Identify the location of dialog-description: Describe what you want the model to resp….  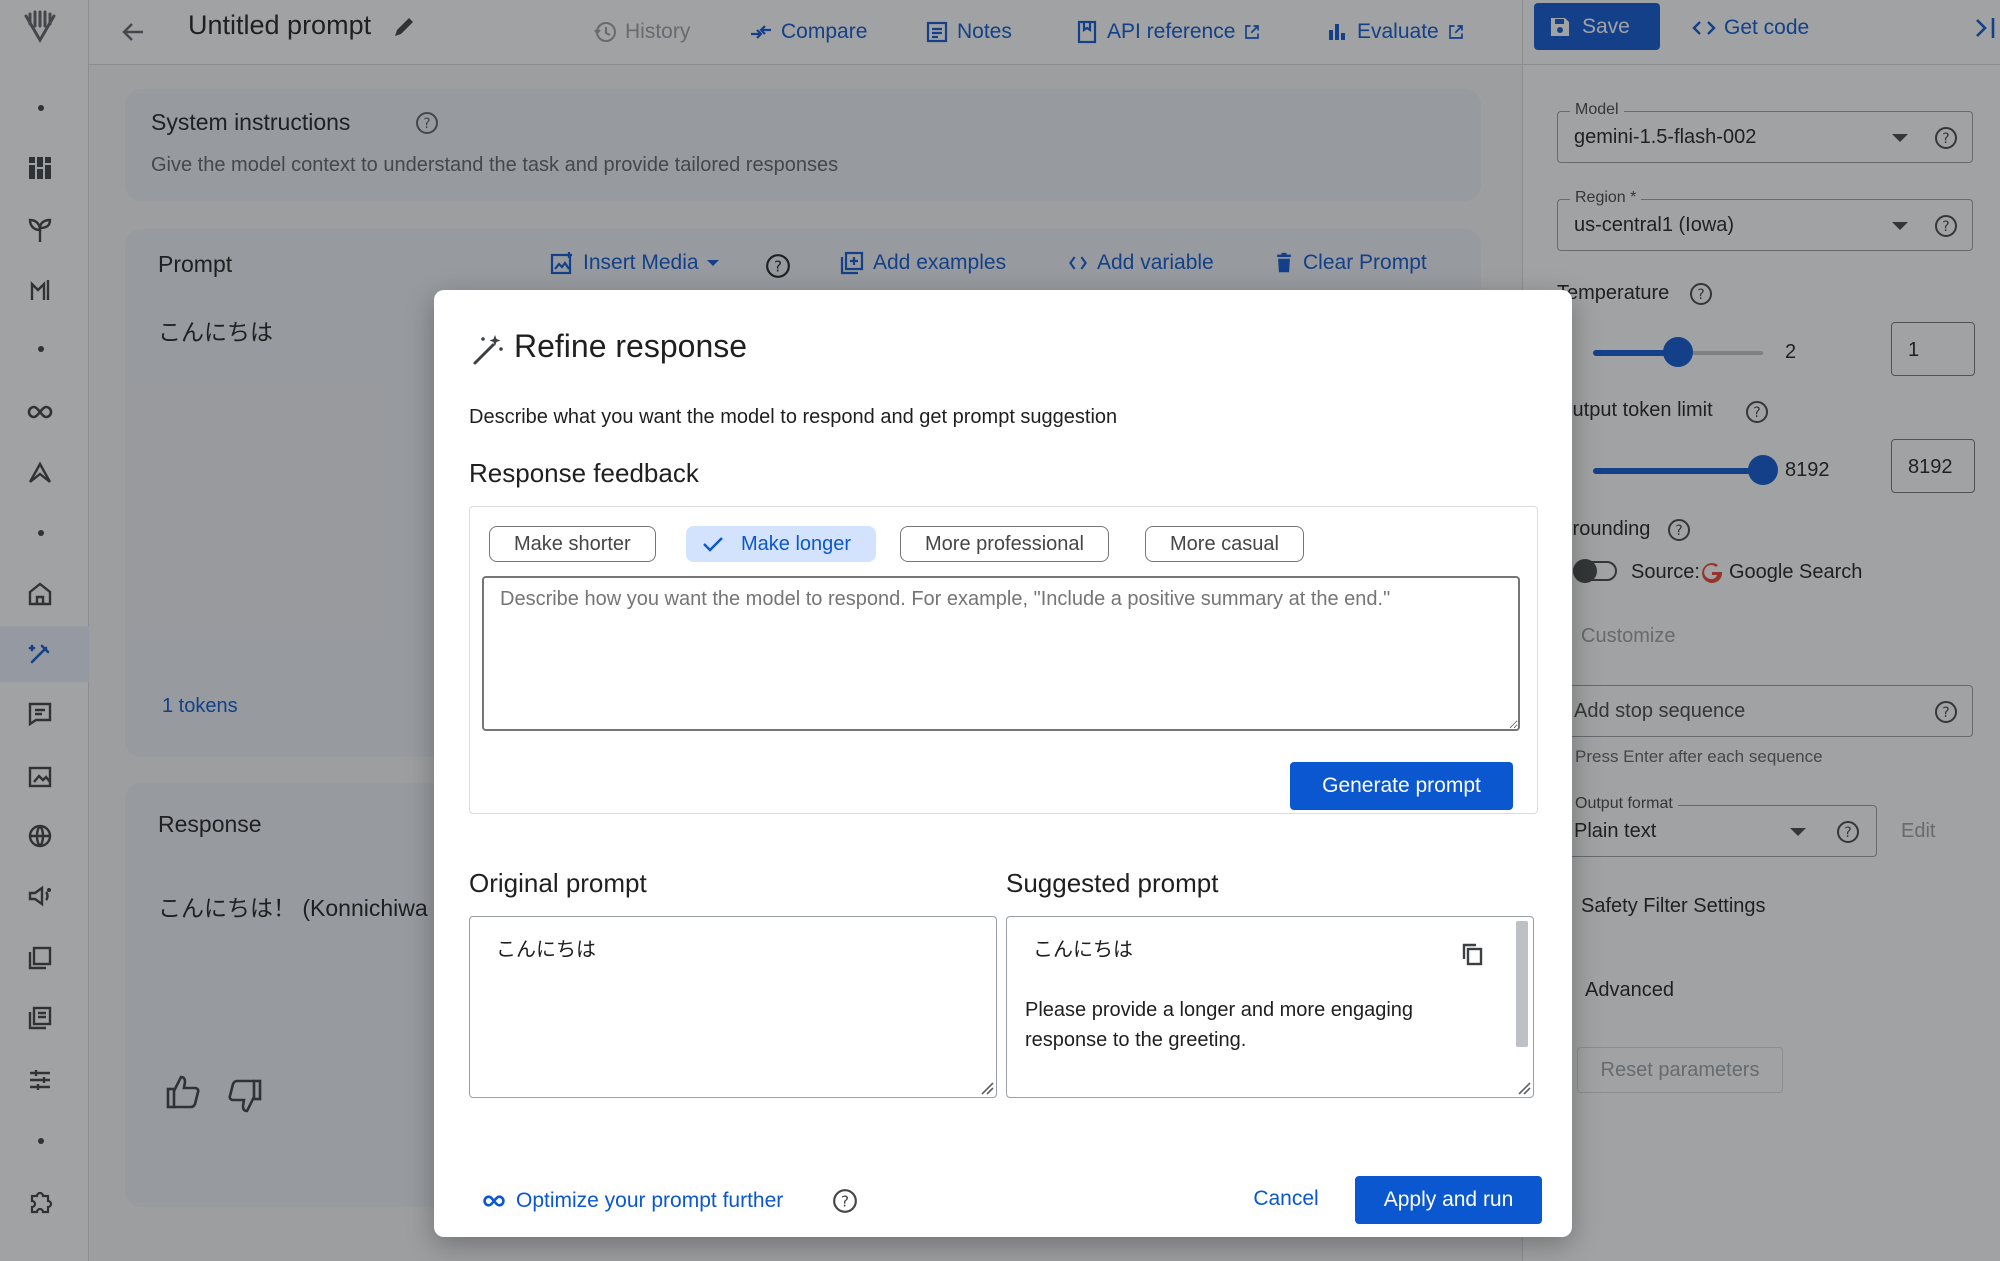
(793, 417).